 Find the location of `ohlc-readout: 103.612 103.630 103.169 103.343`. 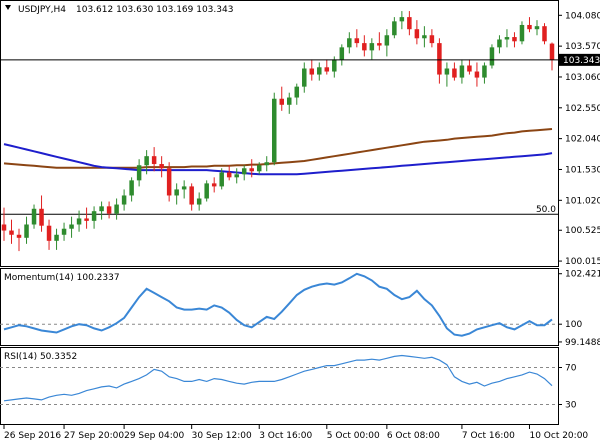

ohlc-readout: 103.612 103.630 103.169 103.343 is located at coordinates (154, 10).